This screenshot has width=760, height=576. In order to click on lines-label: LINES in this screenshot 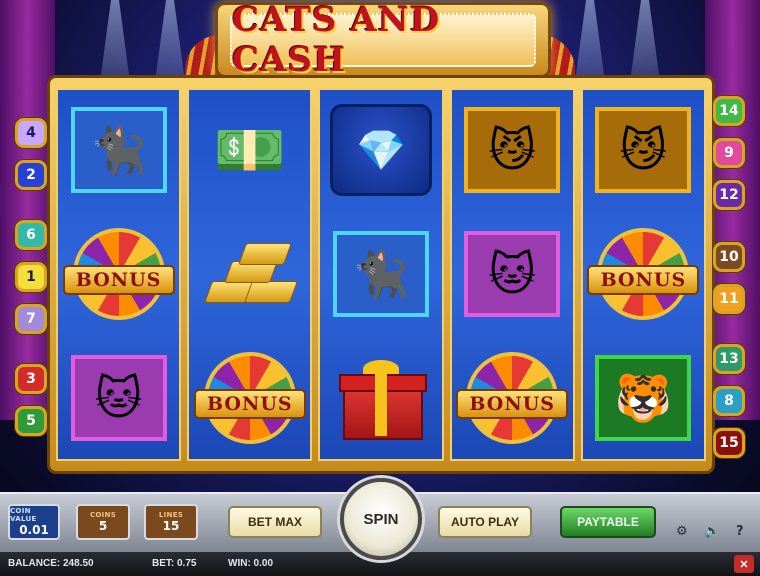, I will do `click(171, 515)`.